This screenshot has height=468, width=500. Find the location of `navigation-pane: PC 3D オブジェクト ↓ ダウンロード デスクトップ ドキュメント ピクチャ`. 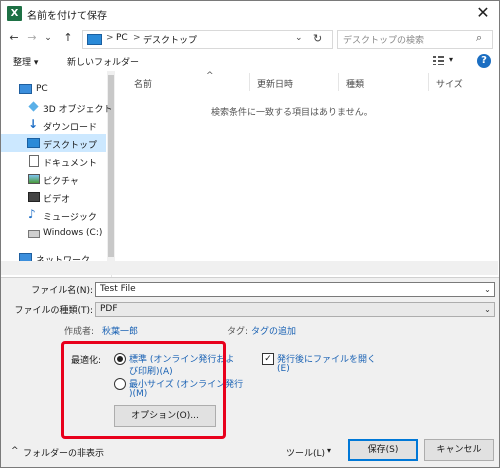

navigation-pane: PC 3D オブジェクト ↓ ダウンロード デスクトップ ドキュメント ピクチャ is located at coordinates (58, 174).